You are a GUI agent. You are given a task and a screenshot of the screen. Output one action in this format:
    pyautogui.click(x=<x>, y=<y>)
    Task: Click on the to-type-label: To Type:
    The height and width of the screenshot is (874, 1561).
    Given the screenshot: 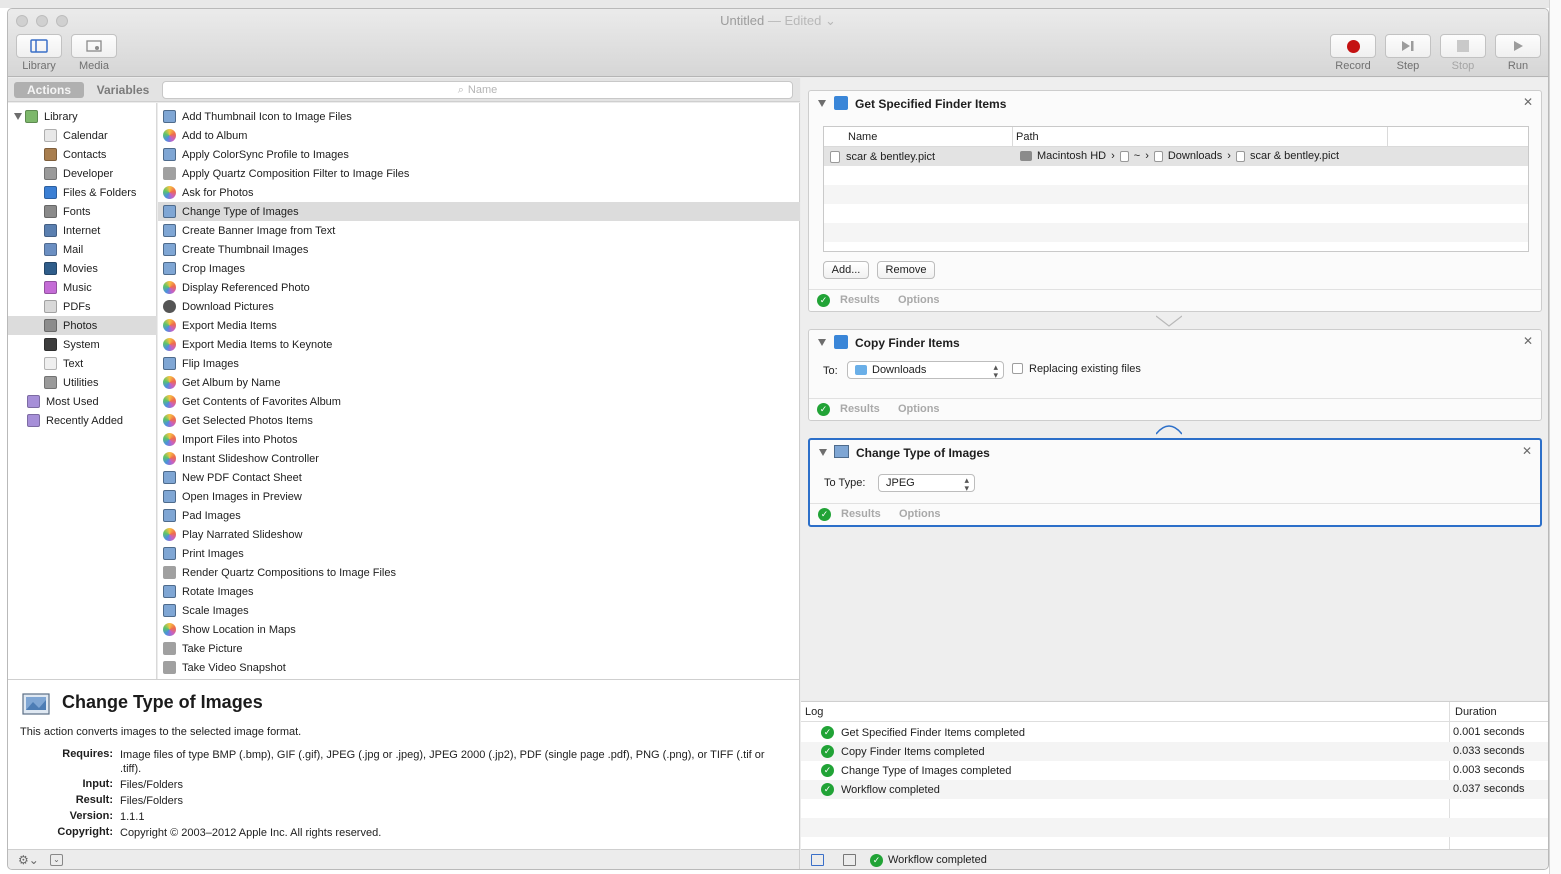 What is the action you would take?
    pyautogui.click(x=845, y=483)
    